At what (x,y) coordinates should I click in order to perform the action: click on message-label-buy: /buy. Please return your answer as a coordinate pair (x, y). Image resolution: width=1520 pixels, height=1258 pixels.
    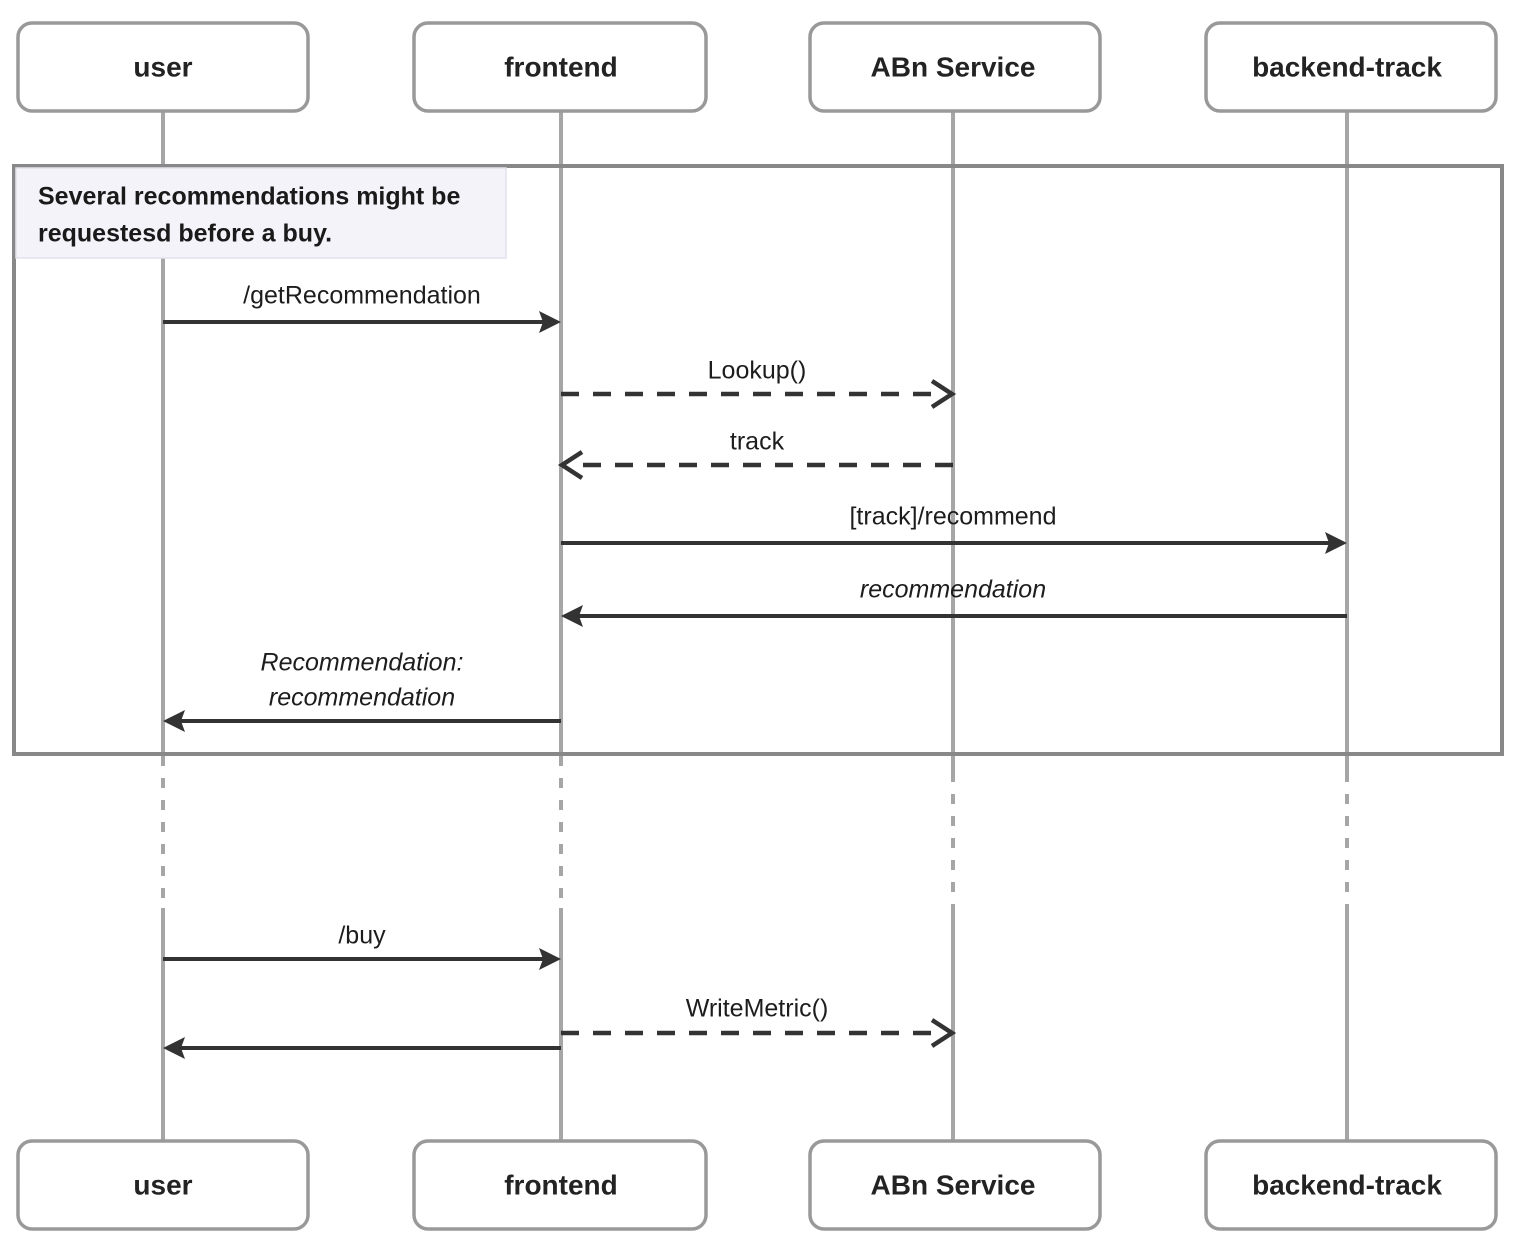
    Looking at the image, I should click on (362, 936).